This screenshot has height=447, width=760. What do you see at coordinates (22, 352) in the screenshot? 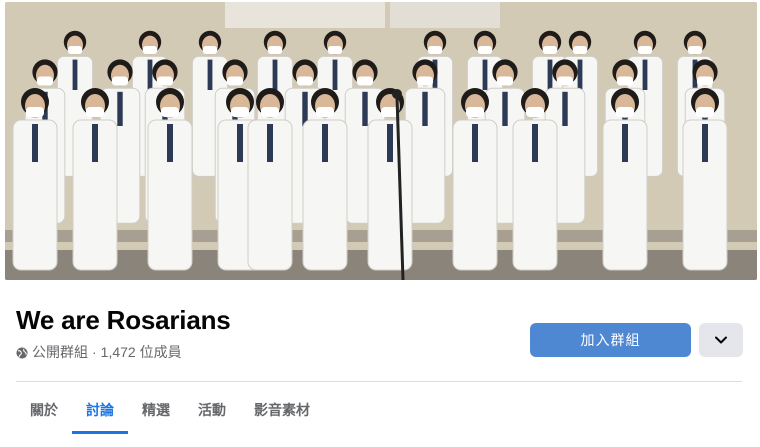
I see `globe-icon` at bounding box center [22, 352].